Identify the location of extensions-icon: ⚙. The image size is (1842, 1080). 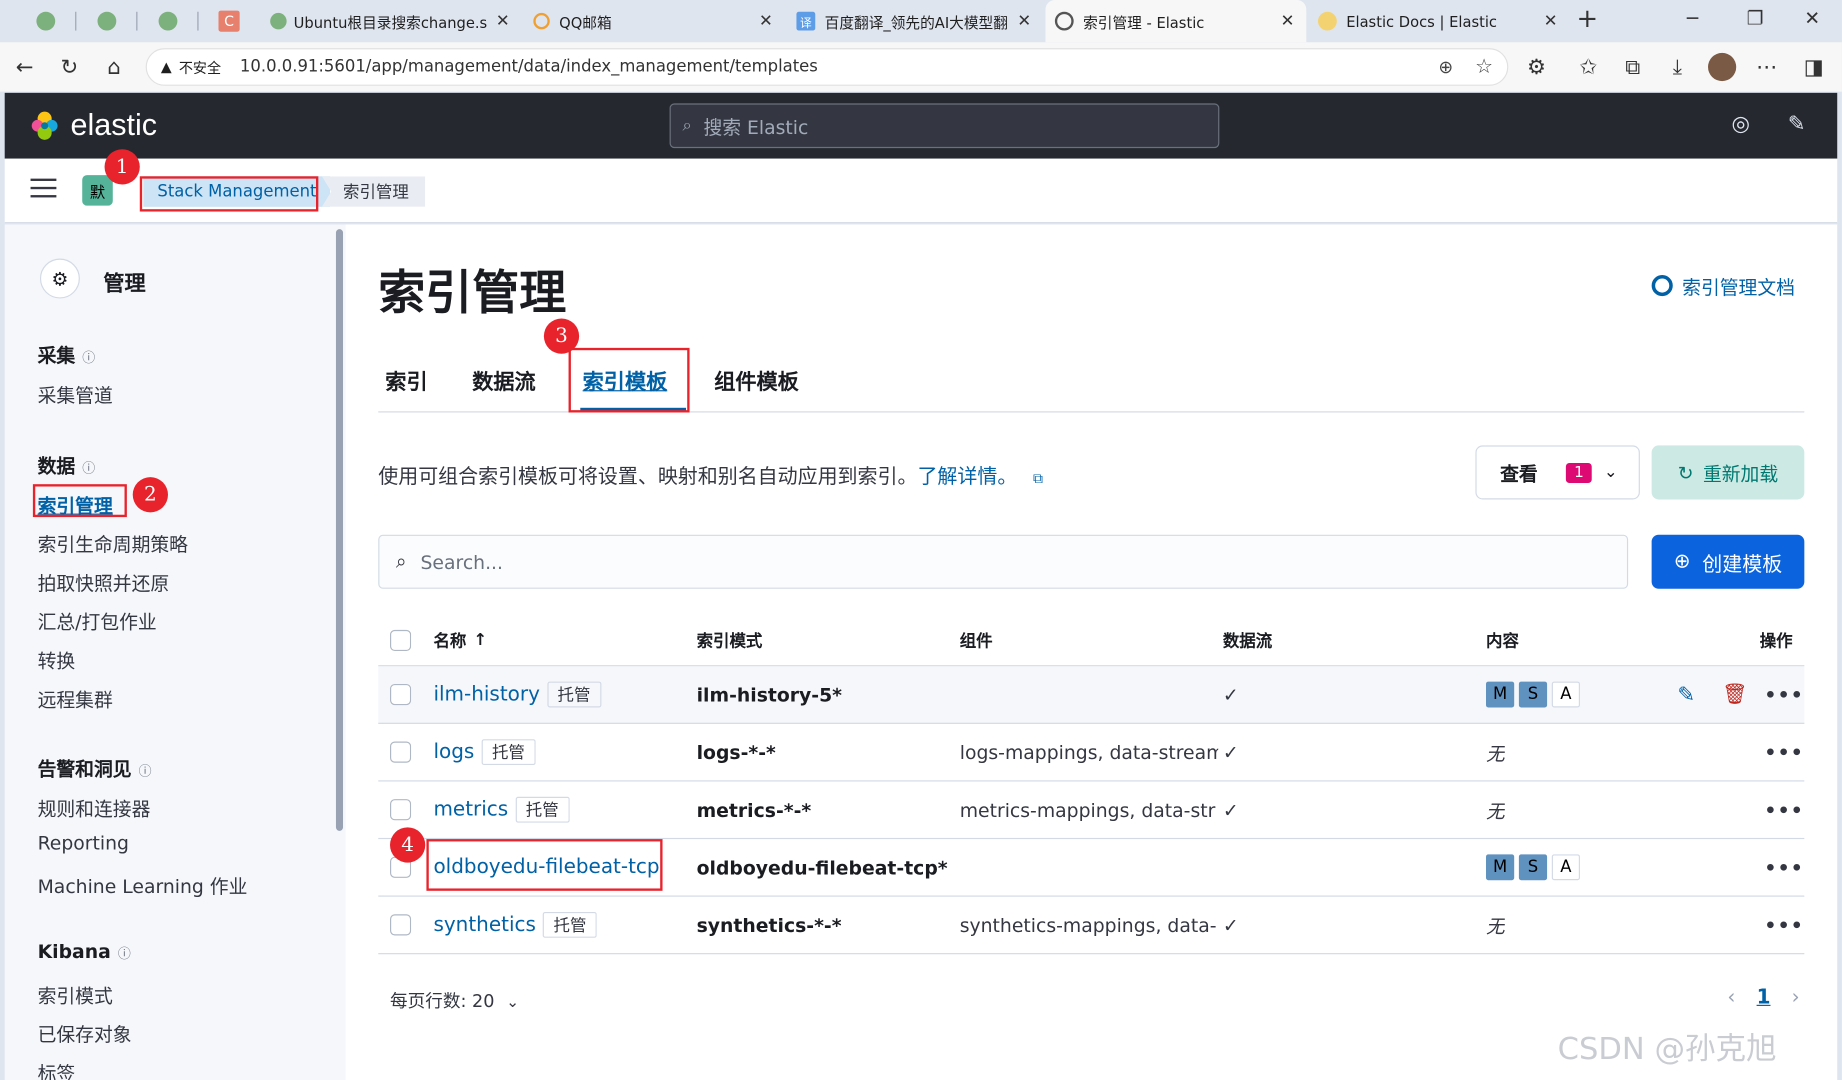
(1536, 67).